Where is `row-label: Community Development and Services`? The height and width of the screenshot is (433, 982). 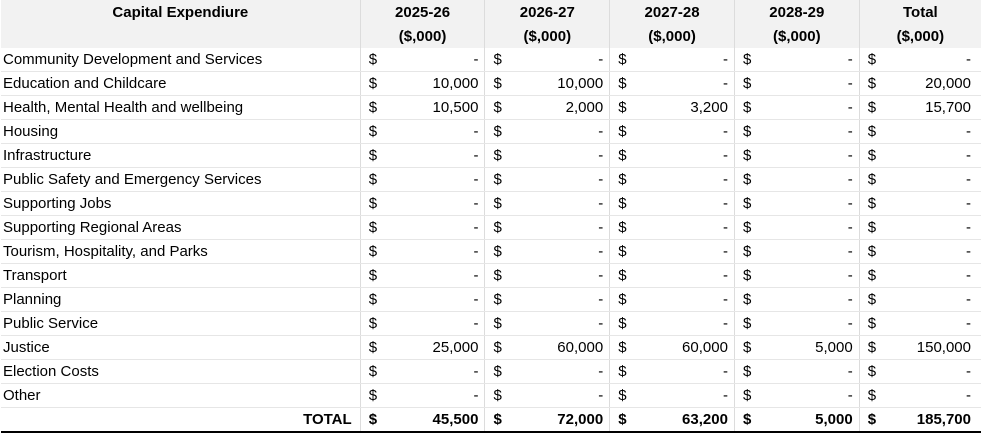
row-label: Community Development and Services is located at coordinates (181, 60).